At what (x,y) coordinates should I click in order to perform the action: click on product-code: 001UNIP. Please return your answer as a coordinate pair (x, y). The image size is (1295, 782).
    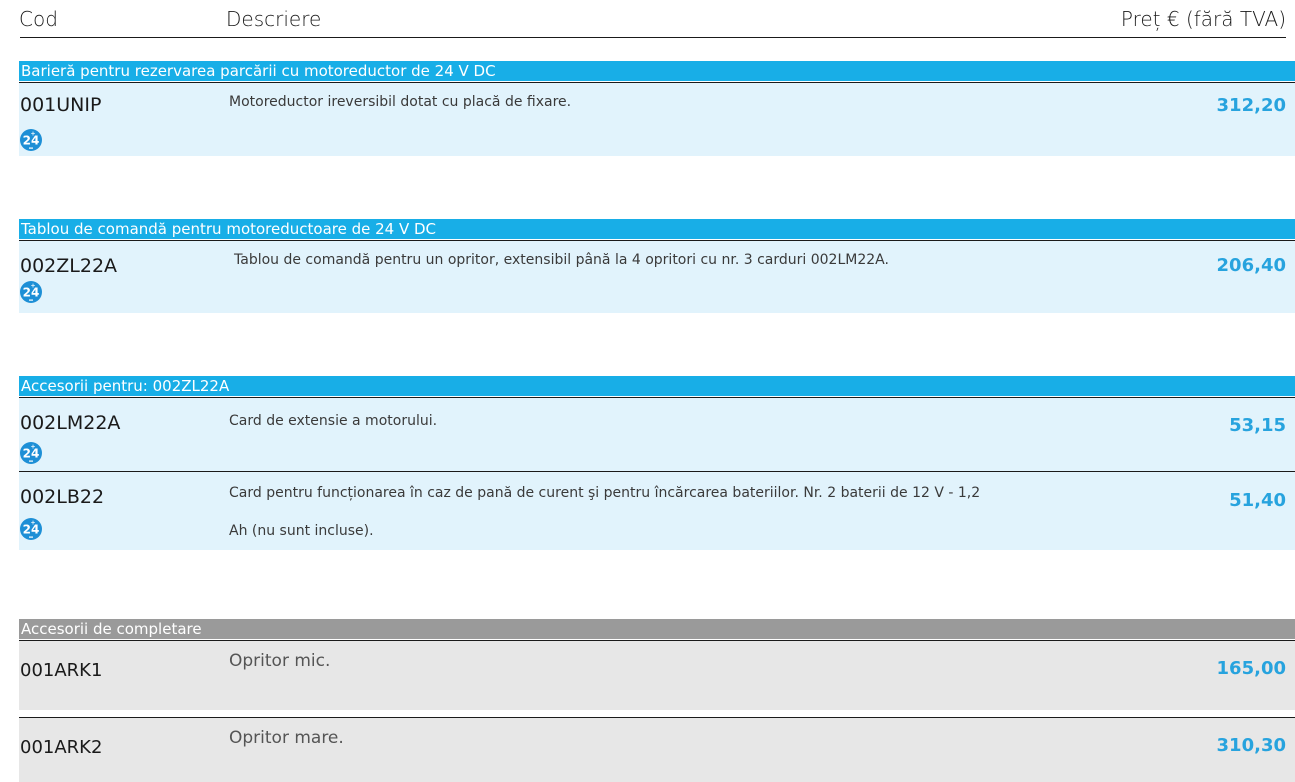
    Looking at the image, I should click on (61, 105).